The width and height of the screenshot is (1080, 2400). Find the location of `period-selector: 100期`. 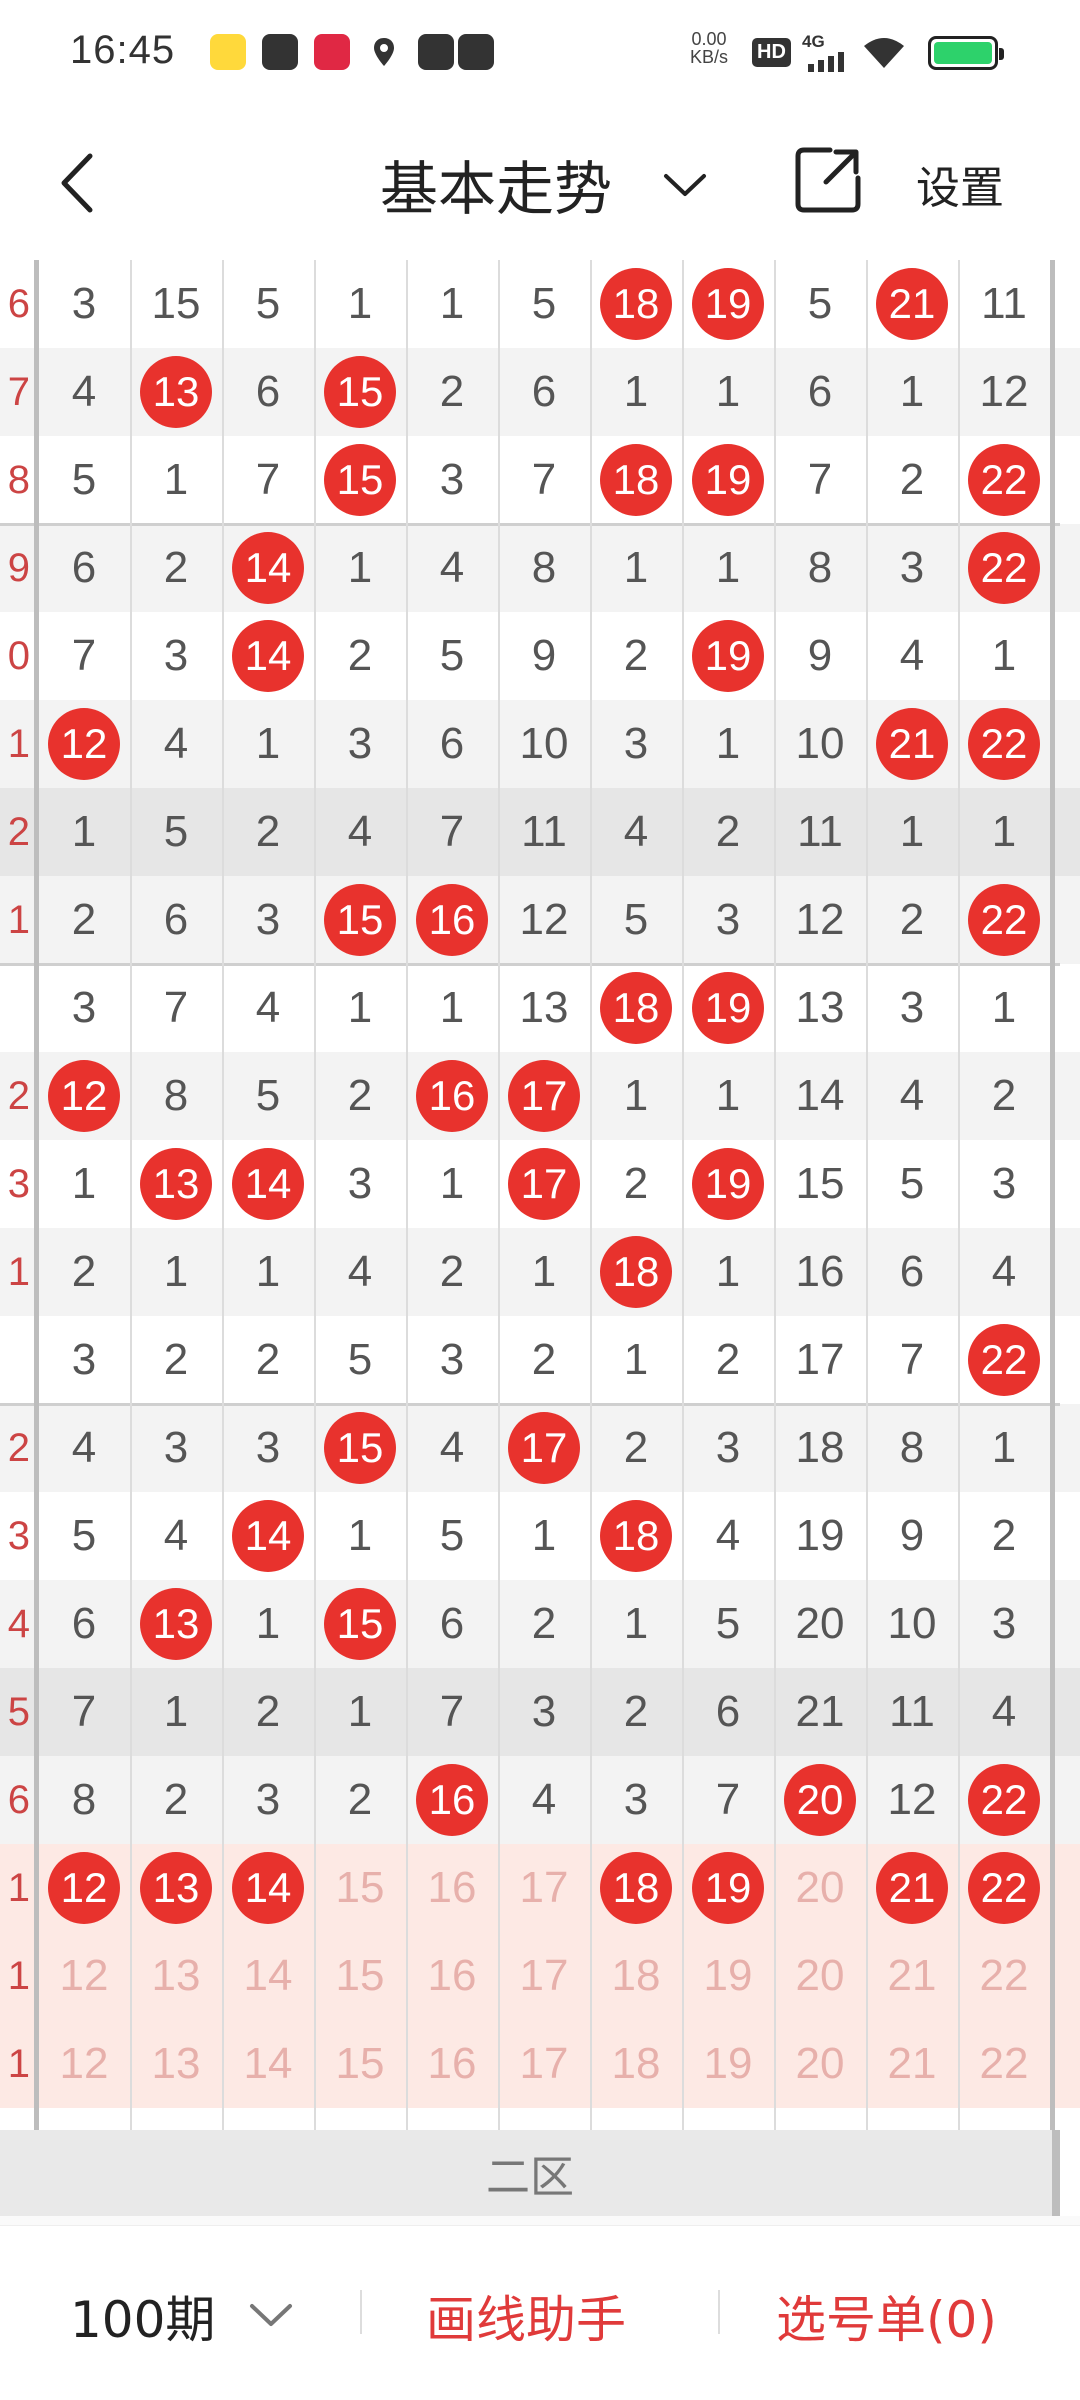

period-selector: 100期 is located at coordinates (142, 2316).